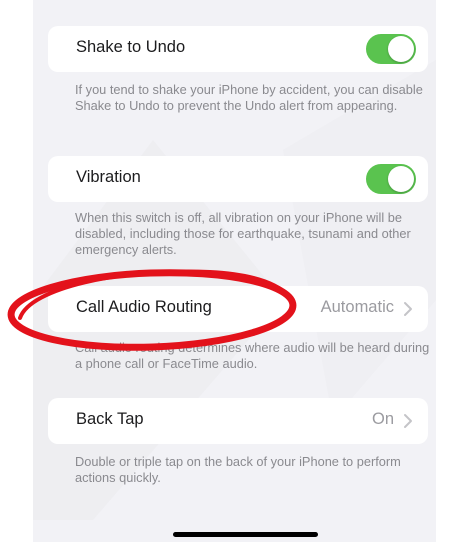 This screenshot has width=450, height=542. I want to click on vibration-label: Vibration, so click(108, 177).